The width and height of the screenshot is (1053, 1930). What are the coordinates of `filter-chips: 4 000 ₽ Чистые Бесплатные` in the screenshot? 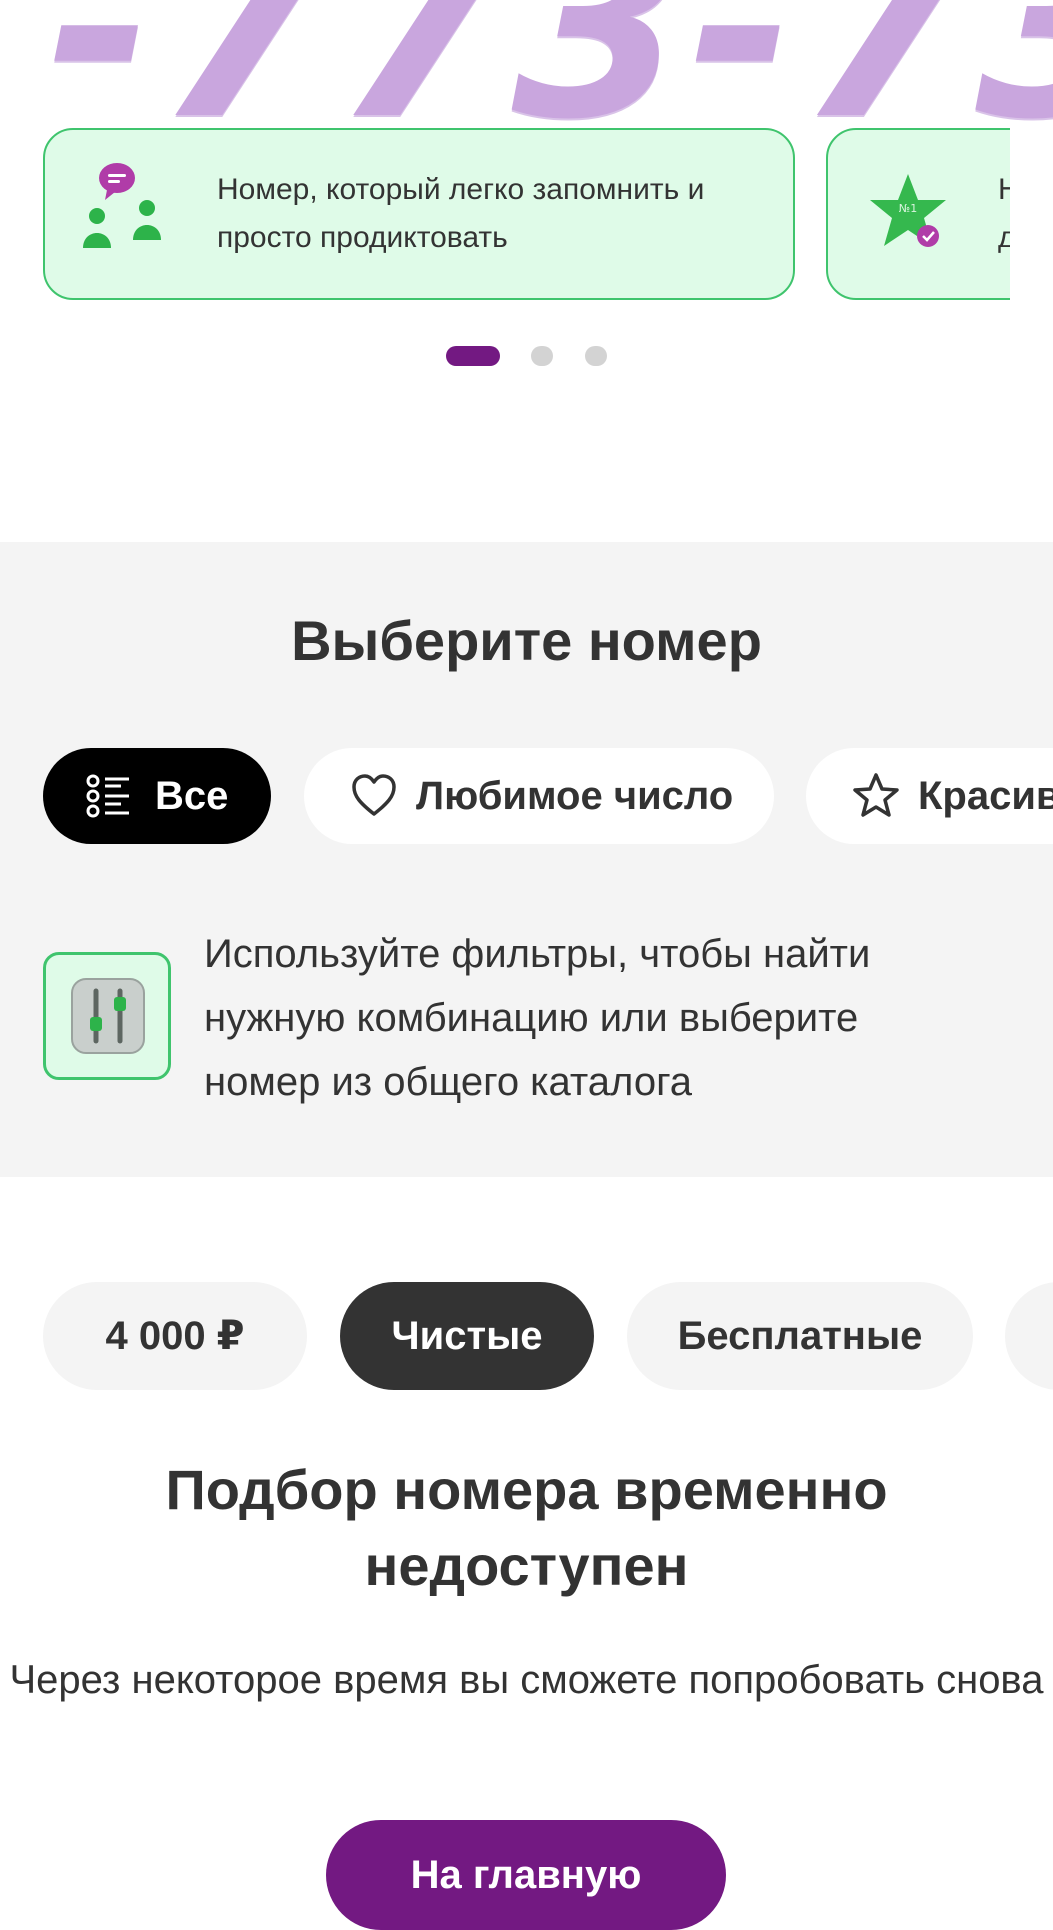 It's located at (526, 1337).